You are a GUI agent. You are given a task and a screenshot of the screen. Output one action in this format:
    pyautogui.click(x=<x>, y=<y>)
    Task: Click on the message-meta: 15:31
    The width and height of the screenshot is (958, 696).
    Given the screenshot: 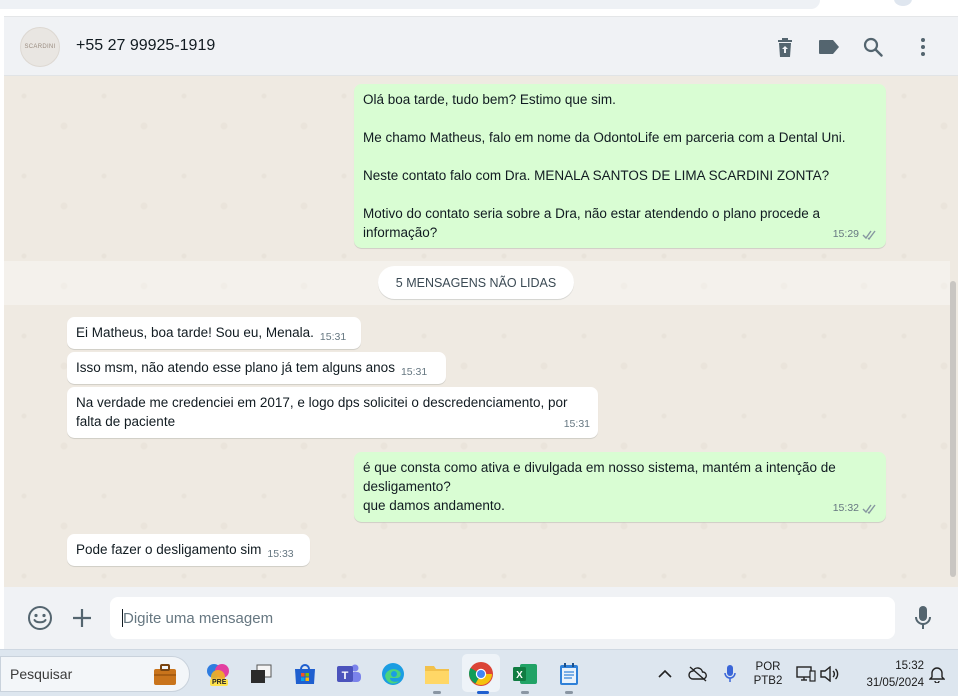 What is the action you would take?
    pyautogui.click(x=577, y=424)
    